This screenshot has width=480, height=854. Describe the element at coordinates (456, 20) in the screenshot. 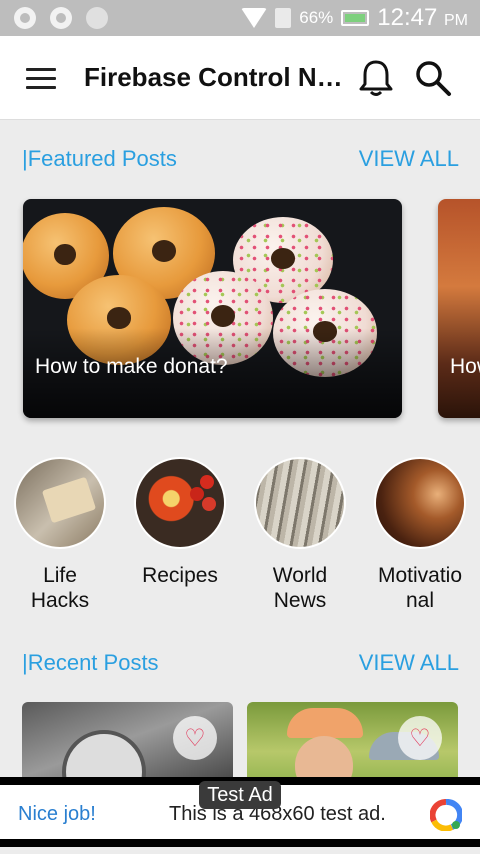

I see `clock-ampm: PM` at that location.